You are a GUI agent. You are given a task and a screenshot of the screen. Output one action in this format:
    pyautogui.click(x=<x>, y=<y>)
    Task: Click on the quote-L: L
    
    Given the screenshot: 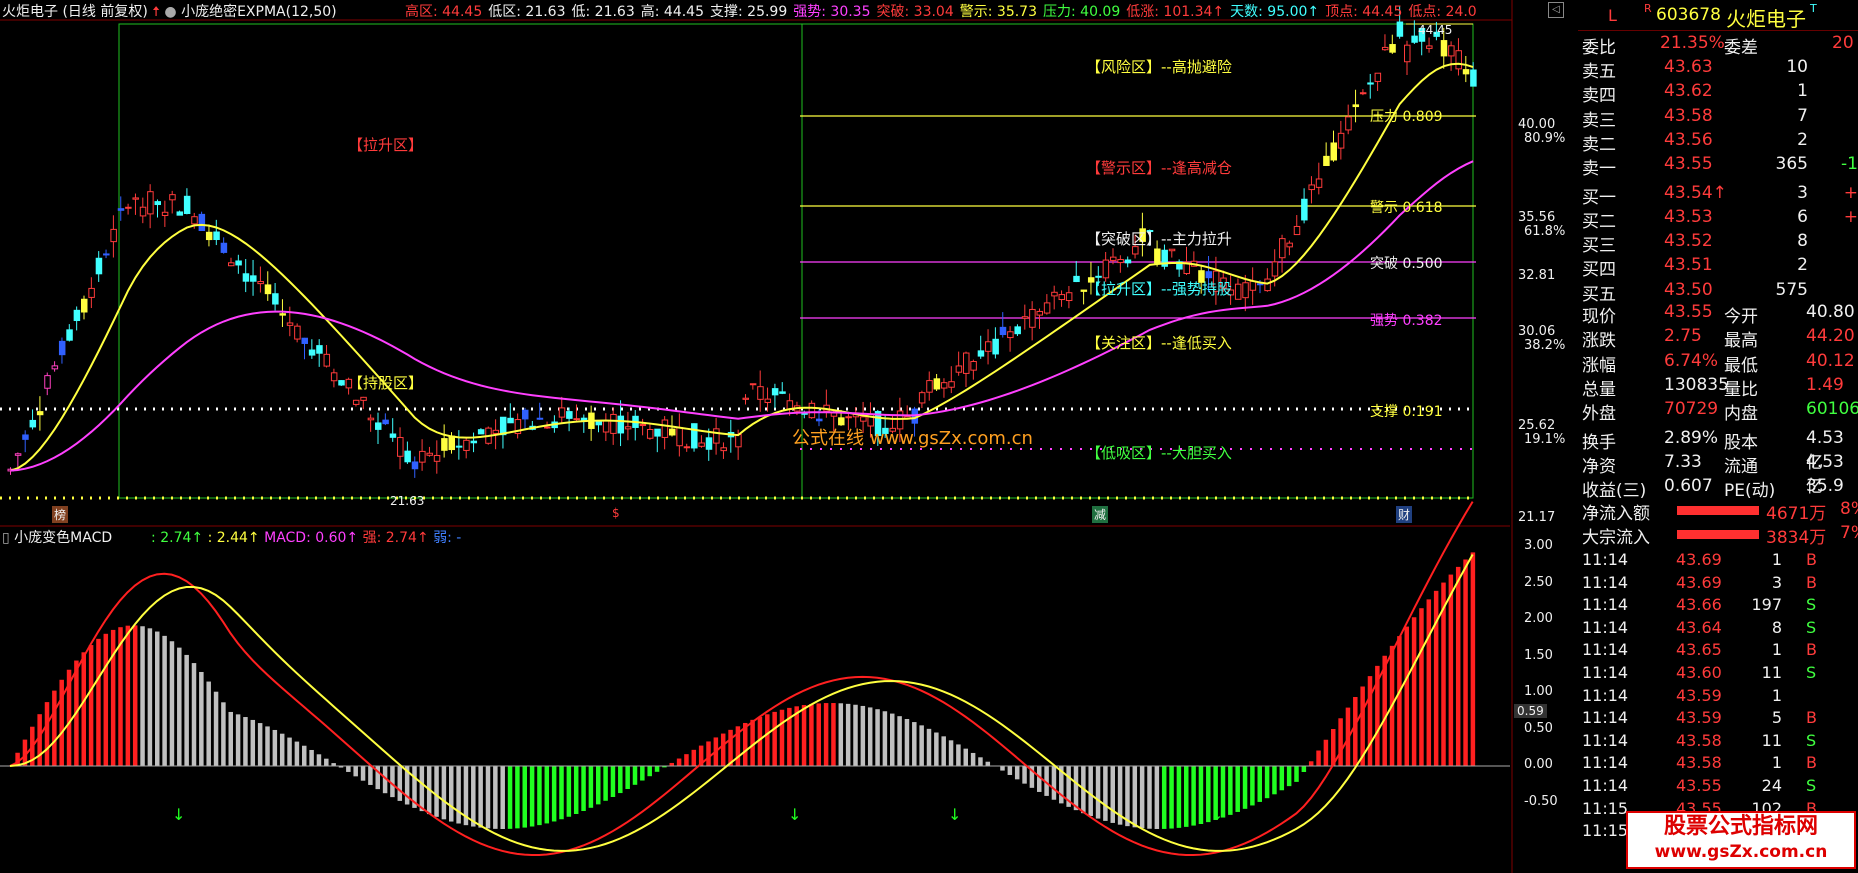 What is the action you would take?
    pyautogui.click(x=1612, y=15)
    